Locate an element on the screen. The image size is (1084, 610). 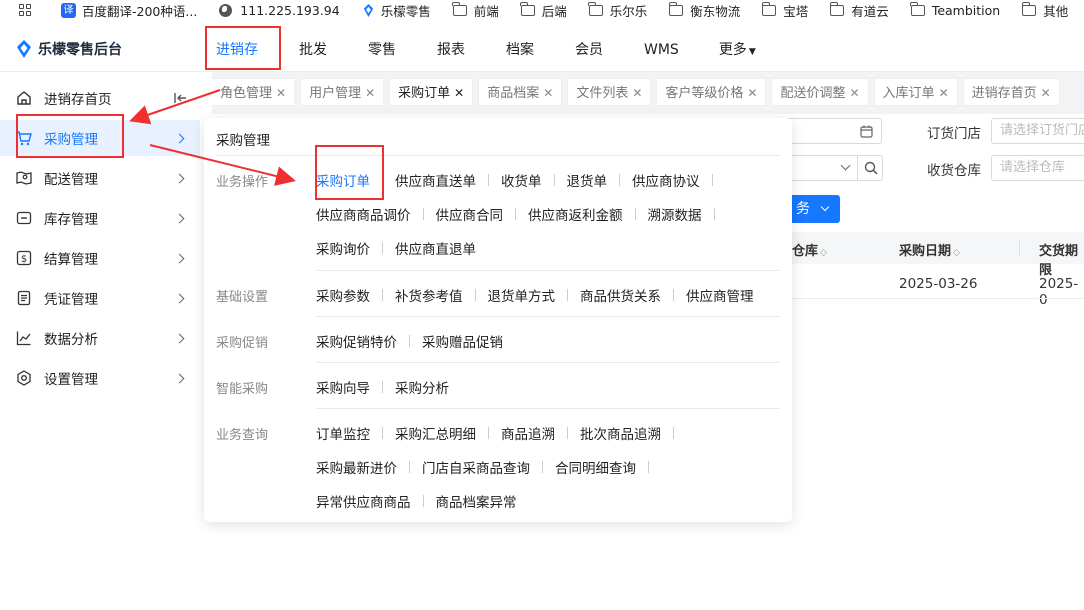
annotation-arrows is located at coordinates (212, 137).